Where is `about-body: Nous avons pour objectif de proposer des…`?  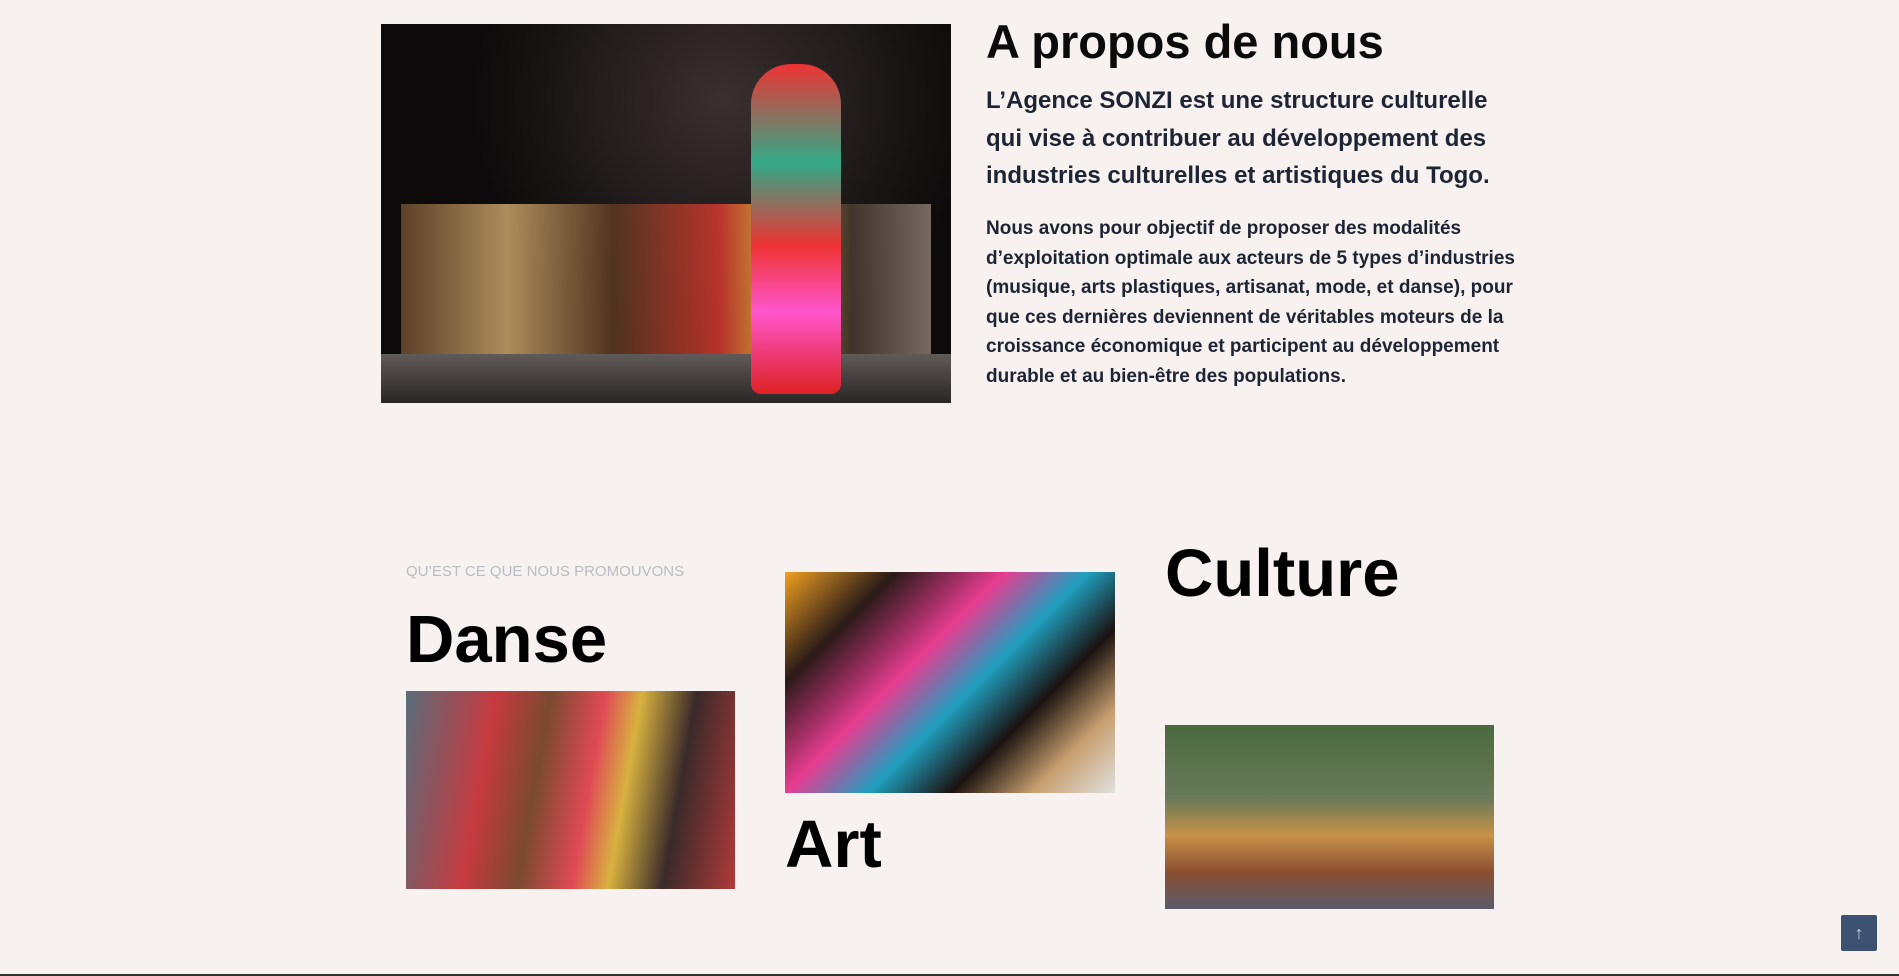 about-body: Nous avons pour objectif de proposer des… is located at coordinates (1250, 302).